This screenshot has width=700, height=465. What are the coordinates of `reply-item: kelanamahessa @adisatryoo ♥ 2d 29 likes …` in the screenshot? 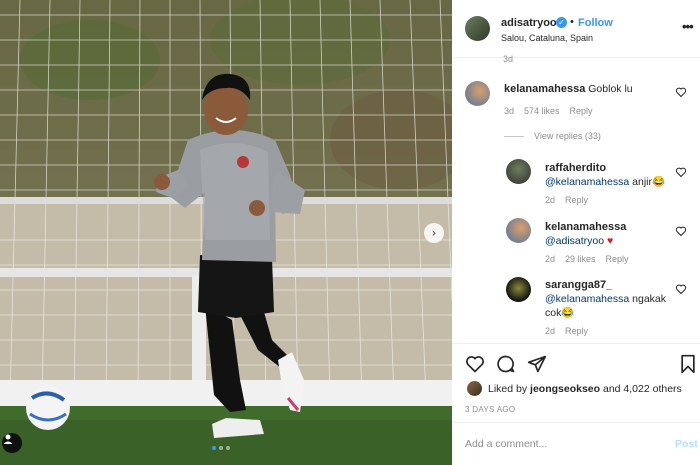 It's located at (610, 242).